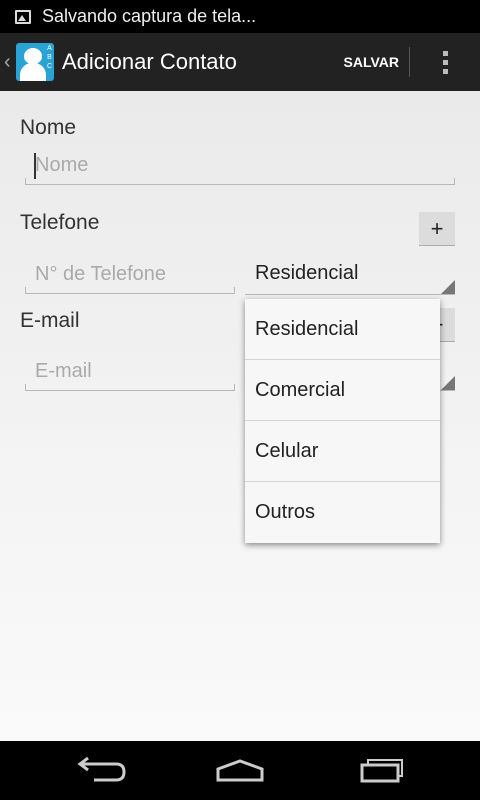 This screenshot has height=800, width=480. What do you see at coordinates (62, 165) in the screenshot?
I see `name-placeholder: Nome` at bounding box center [62, 165].